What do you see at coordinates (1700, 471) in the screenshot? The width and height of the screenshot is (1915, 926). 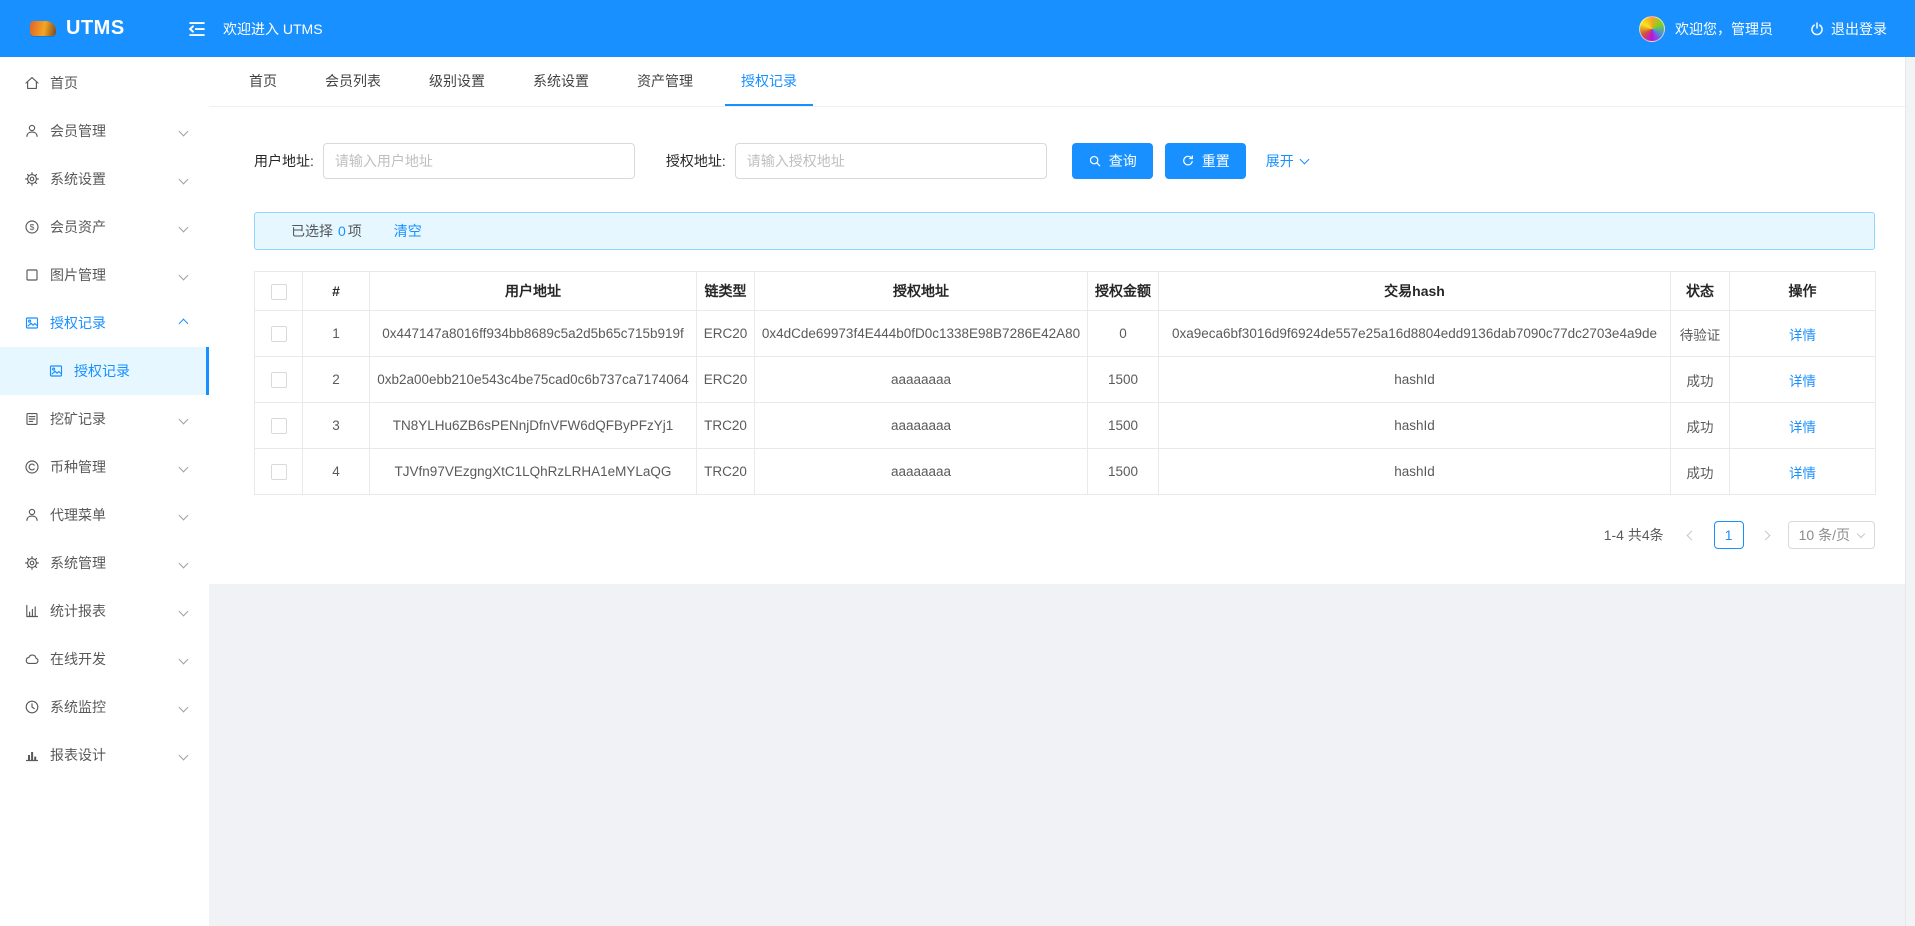 I see `status-cell: 成功` at bounding box center [1700, 471].